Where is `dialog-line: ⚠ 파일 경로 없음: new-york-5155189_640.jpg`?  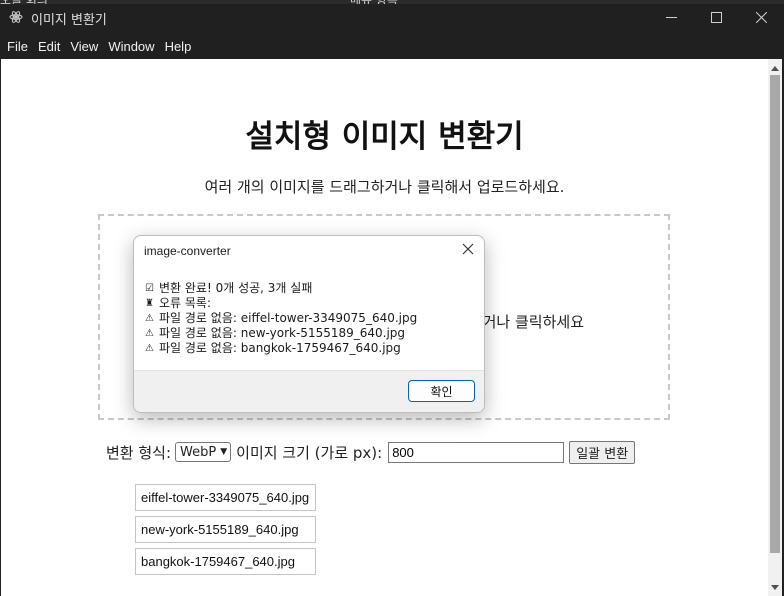 dialog-line: ⚠ 파일 경로 없음: new-york-5155189_640.jpg is located at coordinates (281, 333).